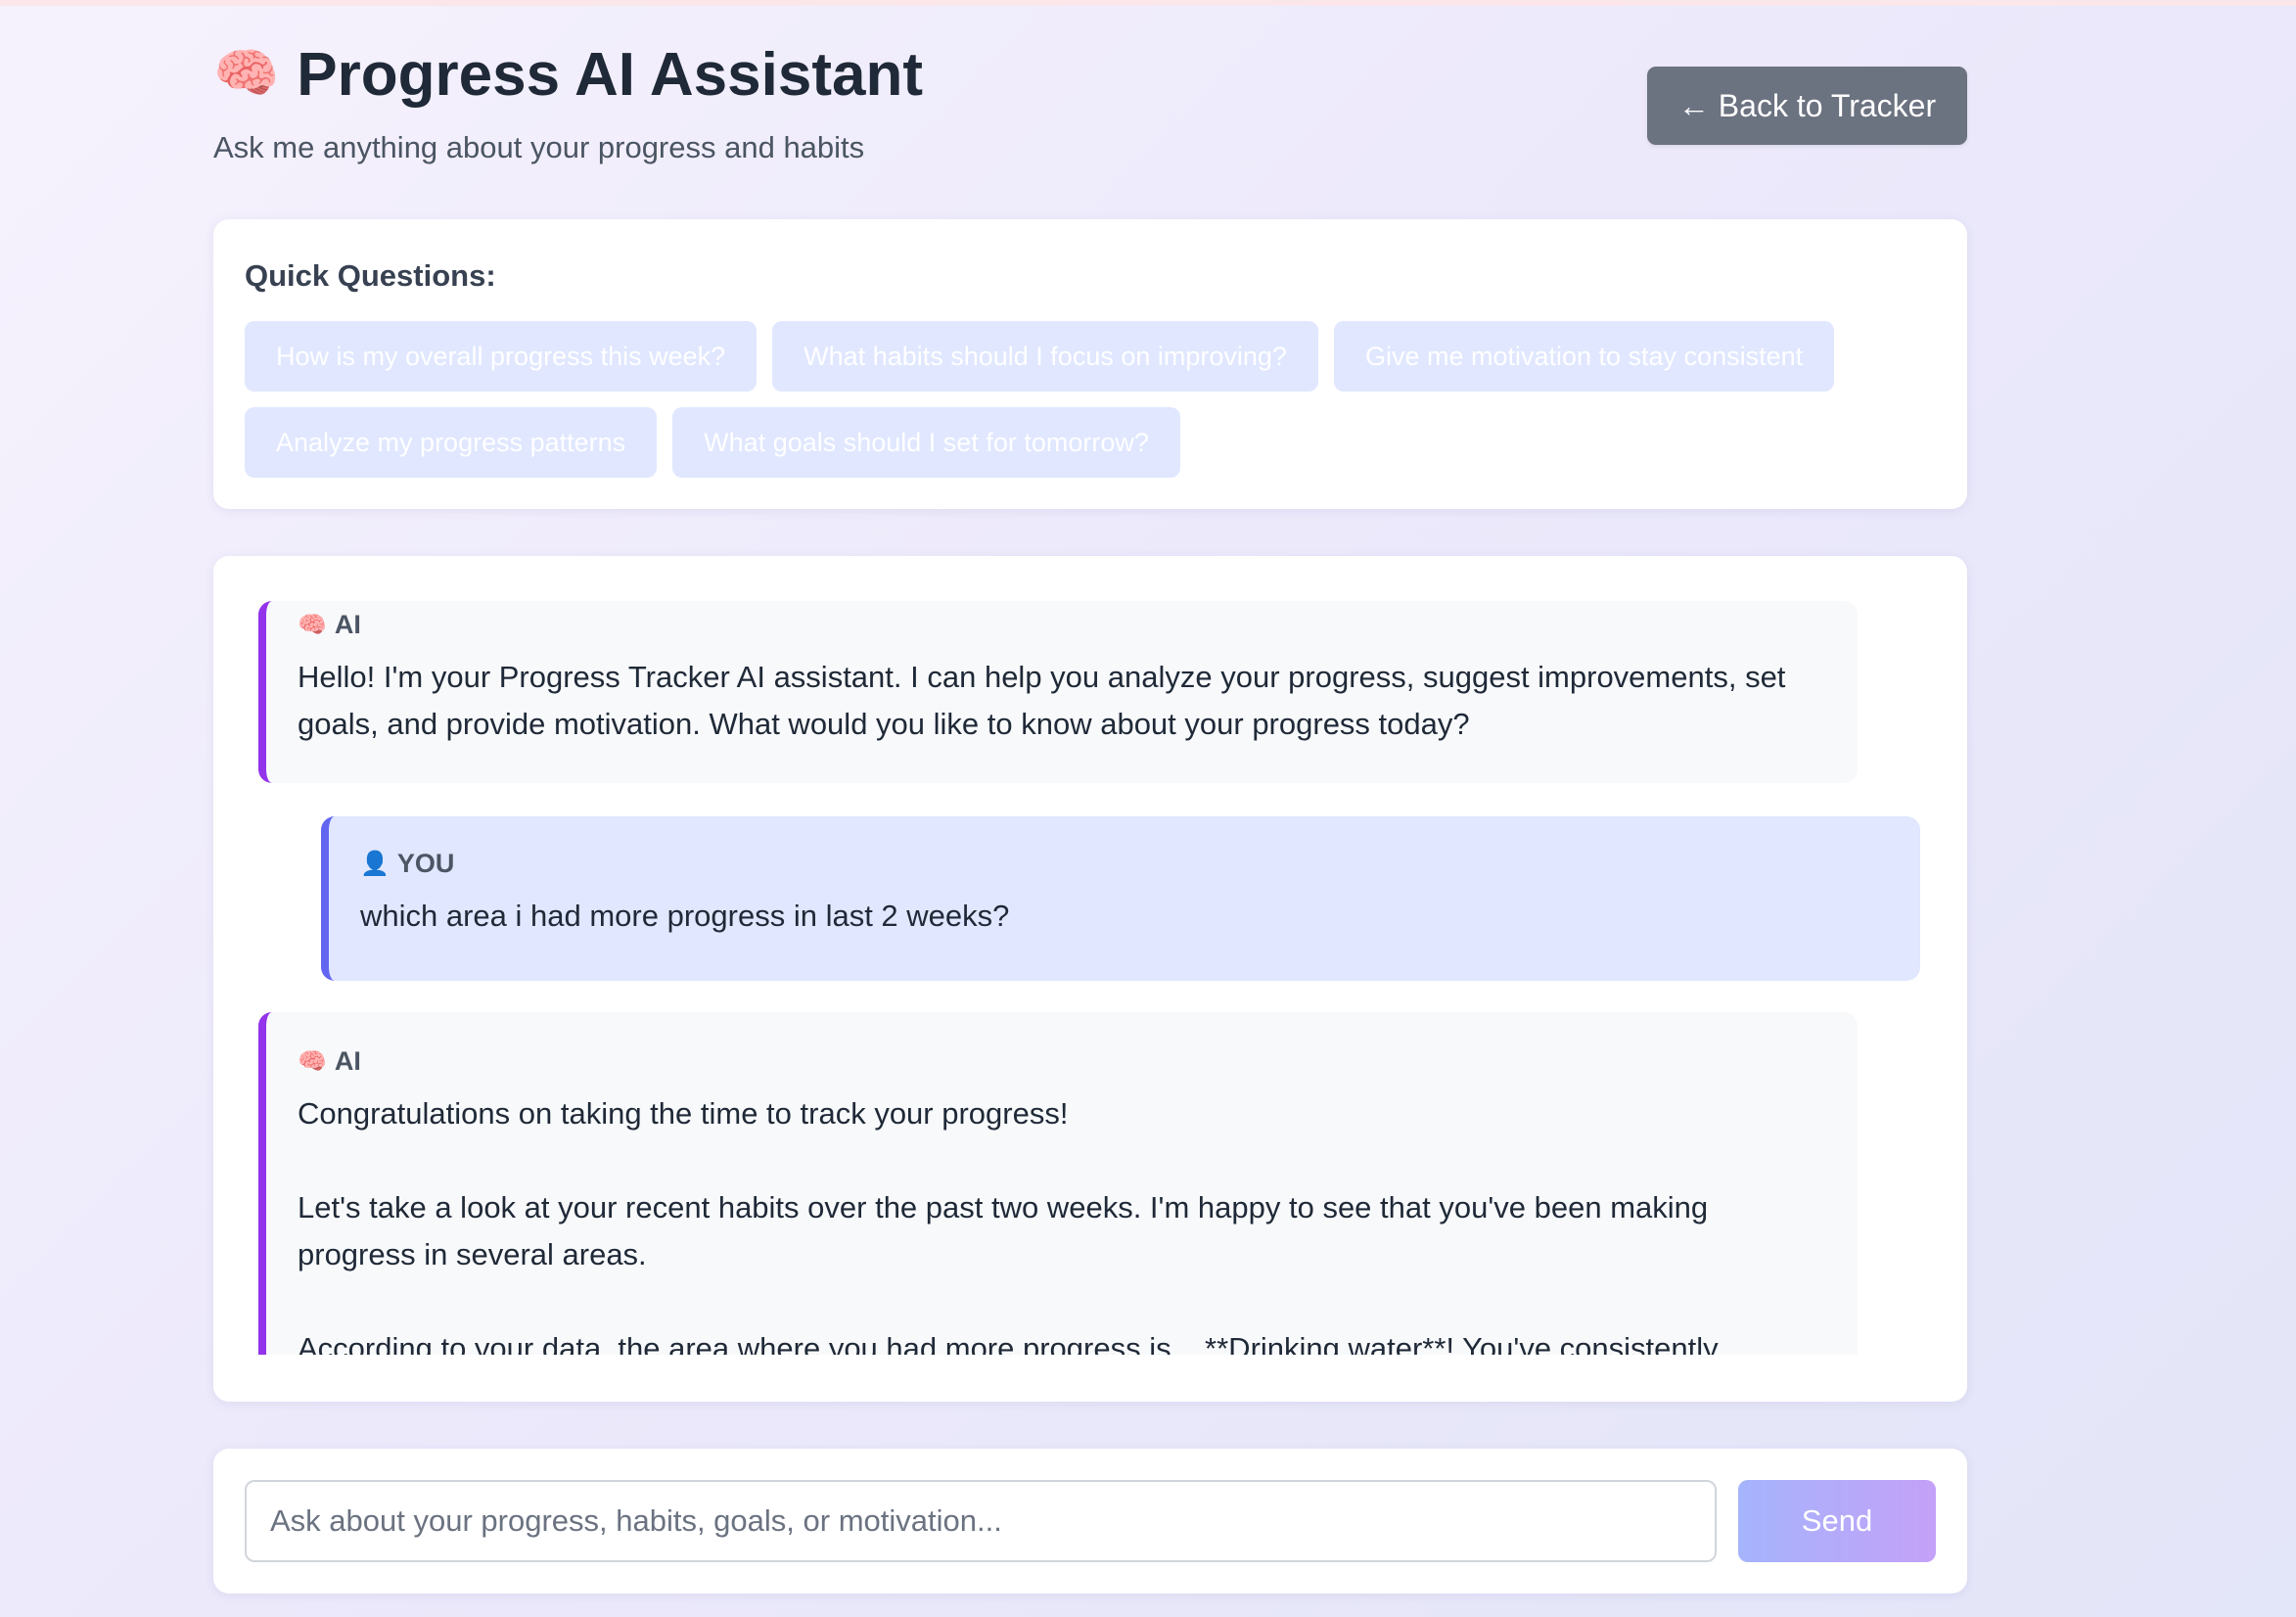 The width and height of the screenshot is (2296, 1617). Describe the element at coordinates (1140, 863) in the screenshot. I see `message-sender: 👤 YOU` at that location.